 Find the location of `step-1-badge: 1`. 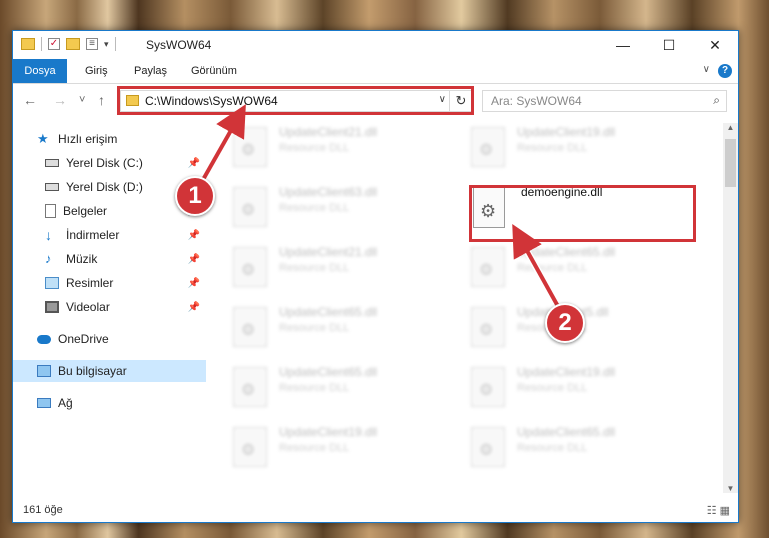

step-1-badge: 1 is located at coordinates (195, 196).